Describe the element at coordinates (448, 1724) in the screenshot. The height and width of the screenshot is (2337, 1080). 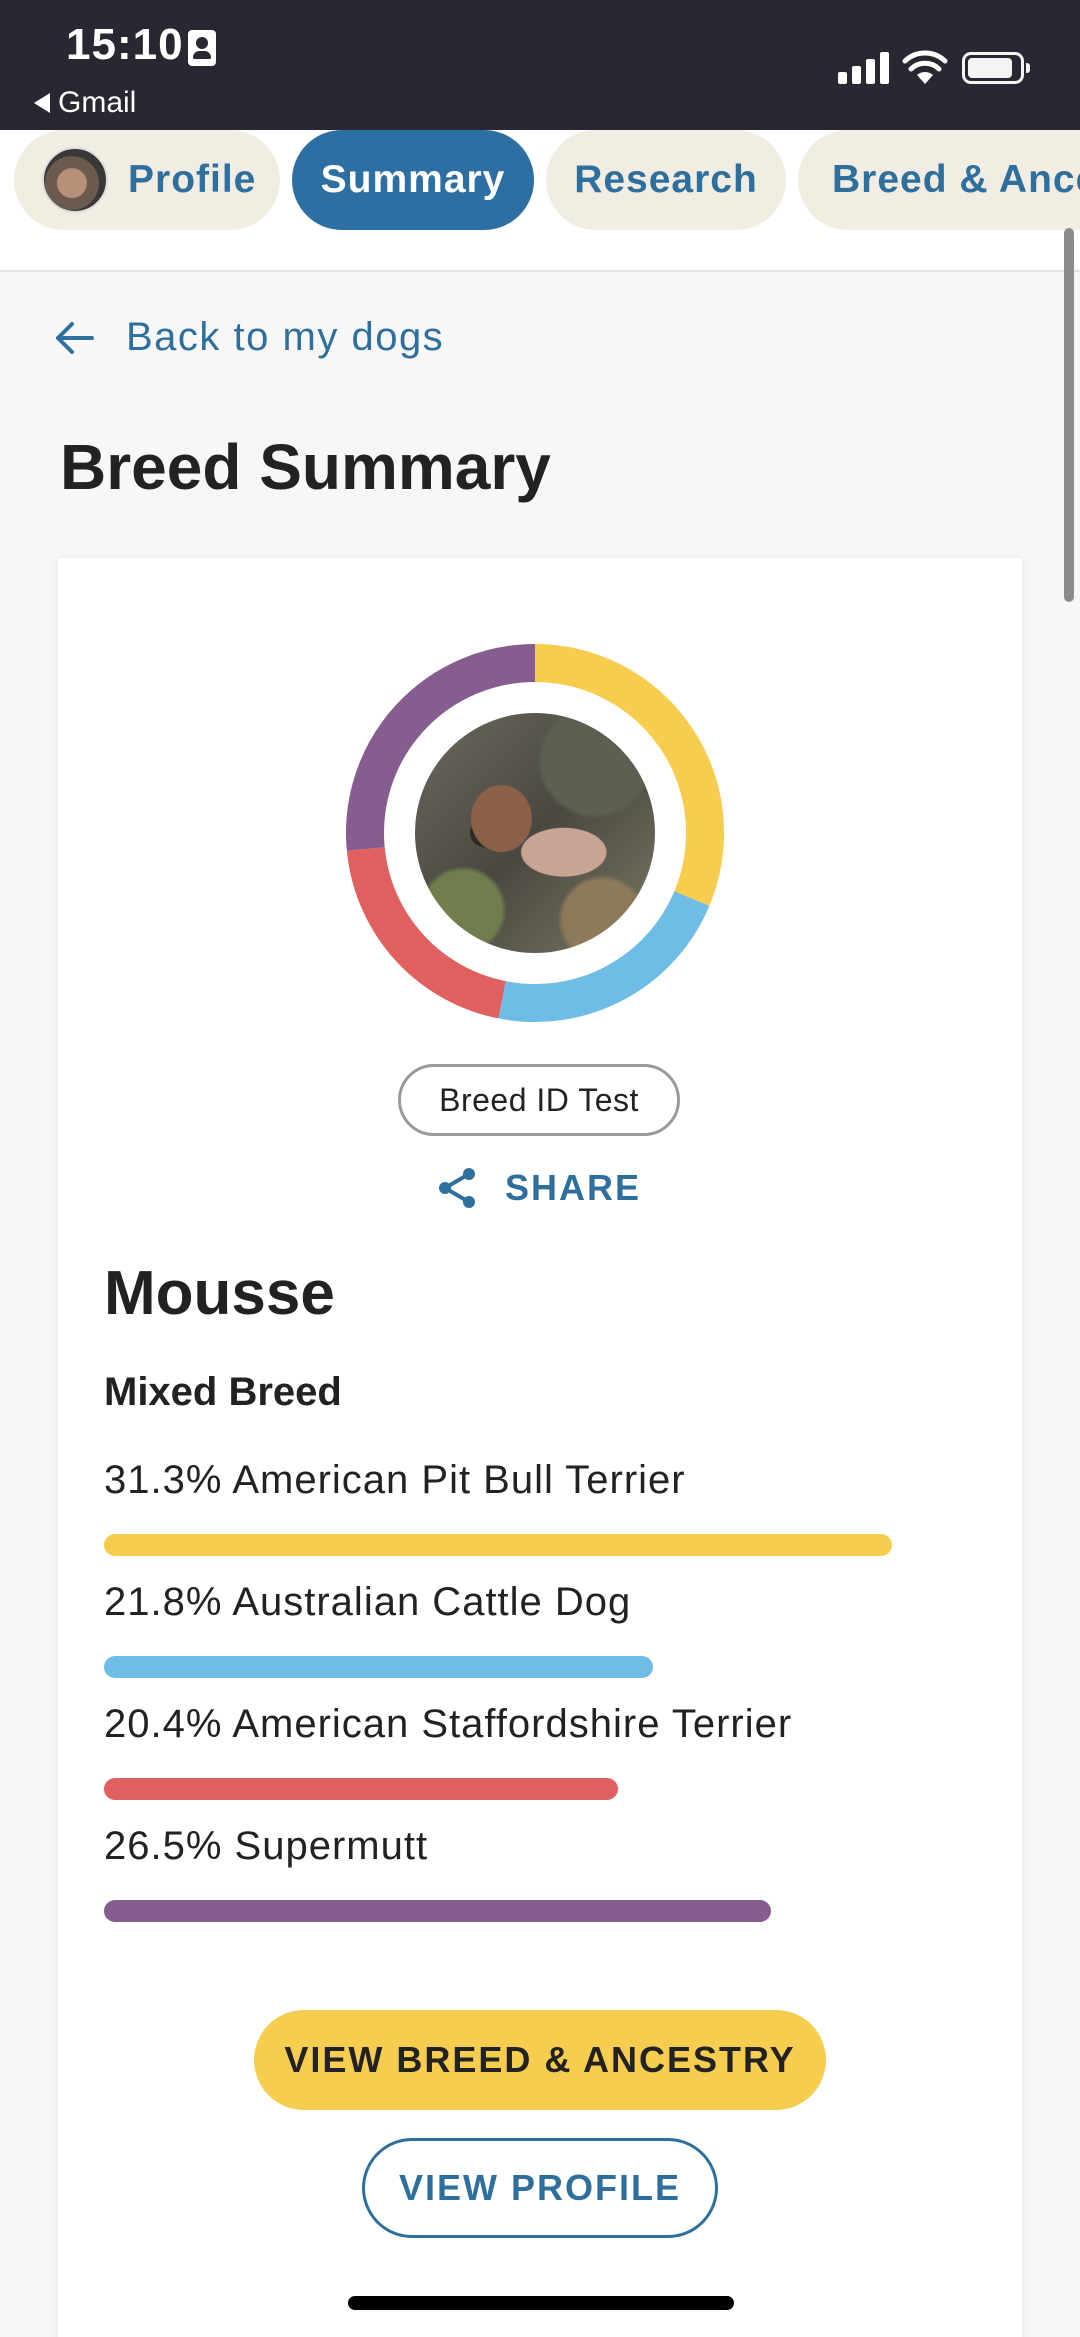
I see `breed-label: 20.4% American Staffordshire Terrier` at that location.